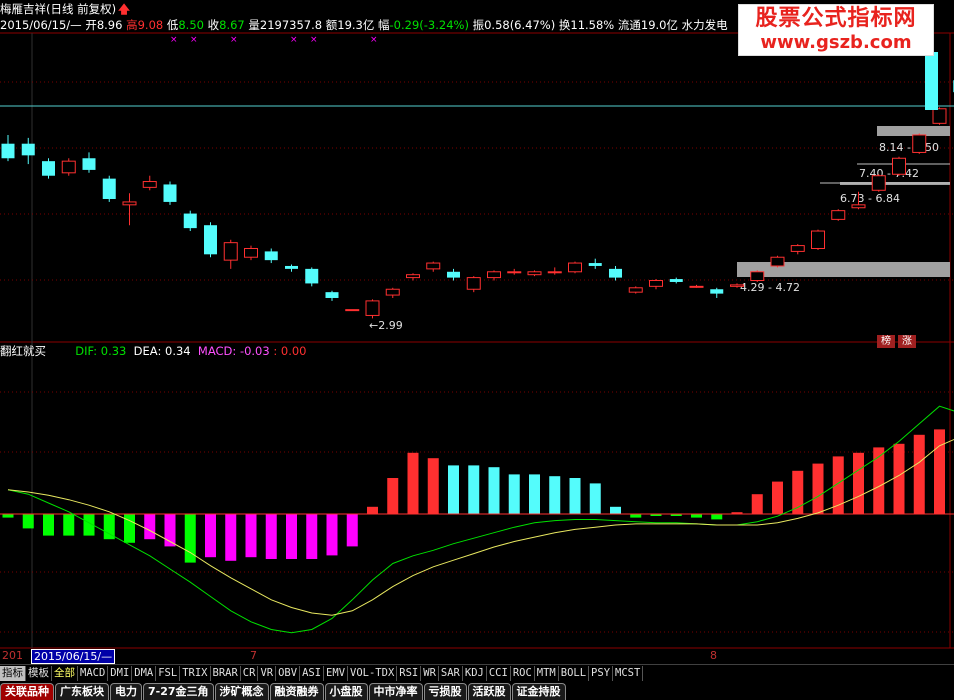 This screenshot has height=700, width=954. What do you see at coordinates (81, 9) in the screenshot?
I see `period-label: (日线 前复权)` at bounding box center [81, 9].